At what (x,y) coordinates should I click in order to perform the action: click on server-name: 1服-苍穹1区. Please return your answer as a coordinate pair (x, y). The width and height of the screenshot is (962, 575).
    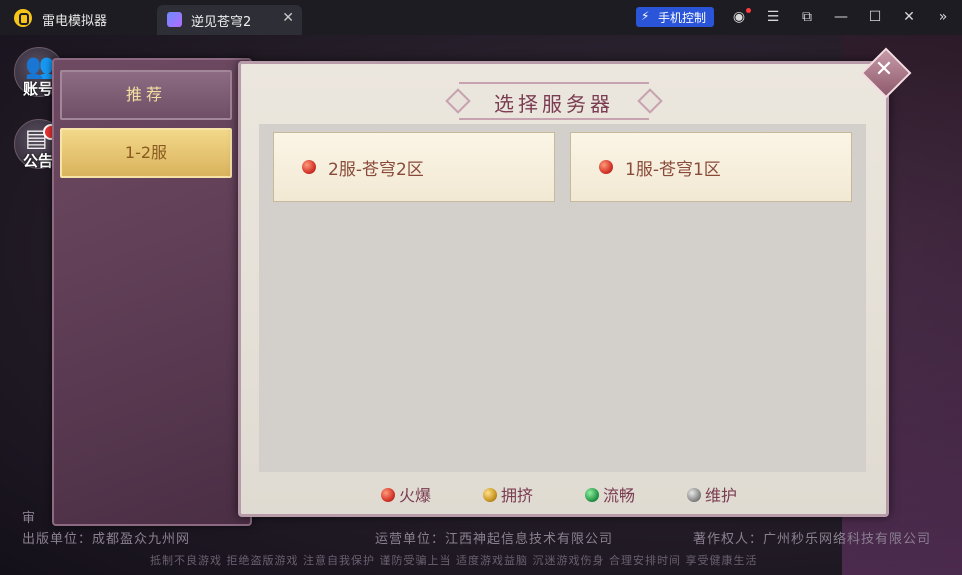
    Looking at the image, I should click on (673, 170).